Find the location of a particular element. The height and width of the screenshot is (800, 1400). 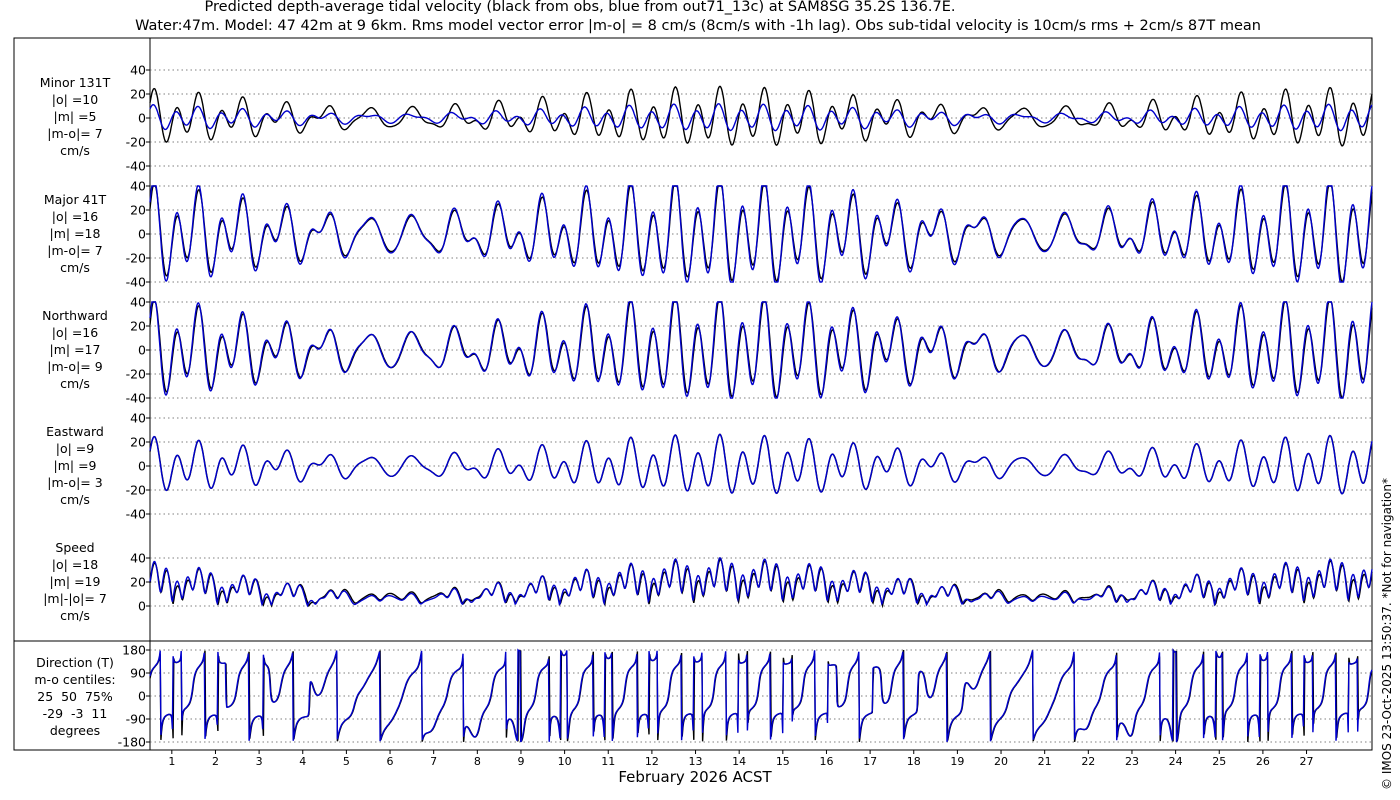

x-tick-label: 11 is located at coordinates (608, 761).